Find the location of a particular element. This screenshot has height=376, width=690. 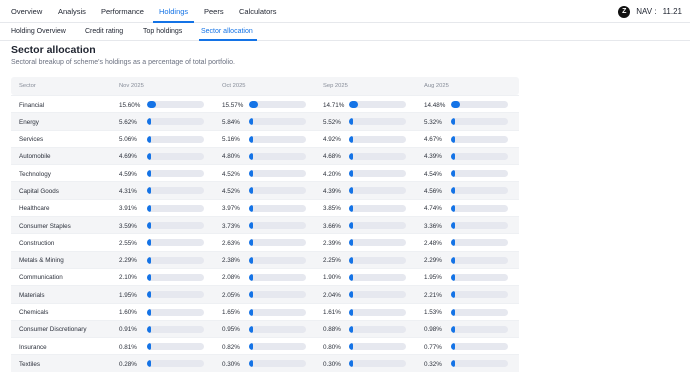

allocation-value: 14.48% is located at coordinates (435, 105).